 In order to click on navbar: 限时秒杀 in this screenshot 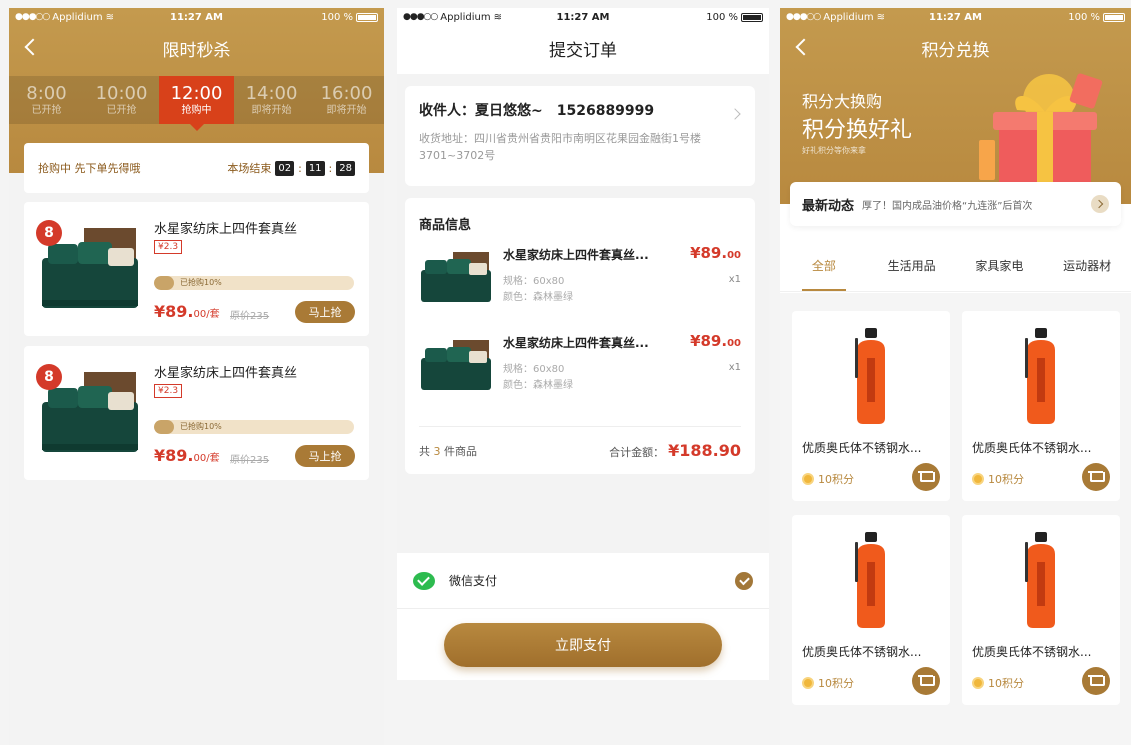, I will do `click(196, 48)`.